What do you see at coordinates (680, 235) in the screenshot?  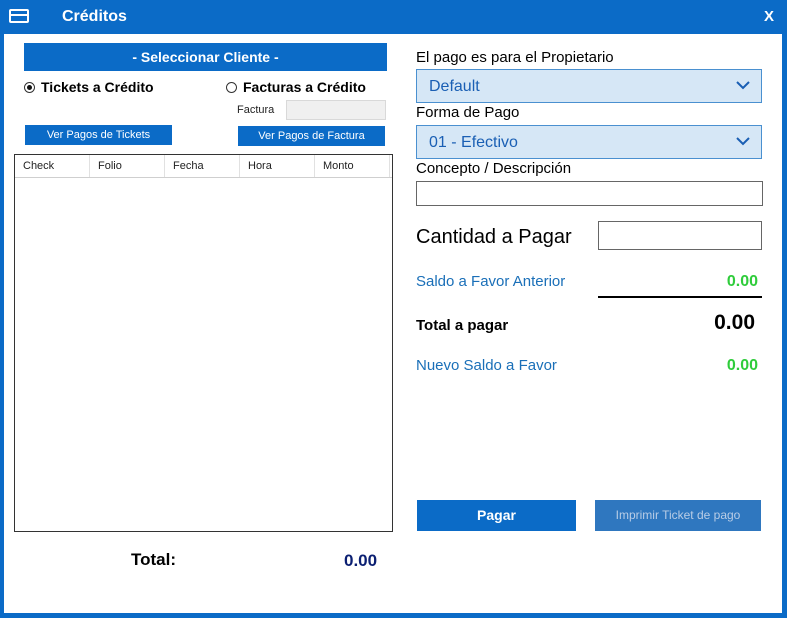 I see `cantidad-input` at bounding box center [680, 235].